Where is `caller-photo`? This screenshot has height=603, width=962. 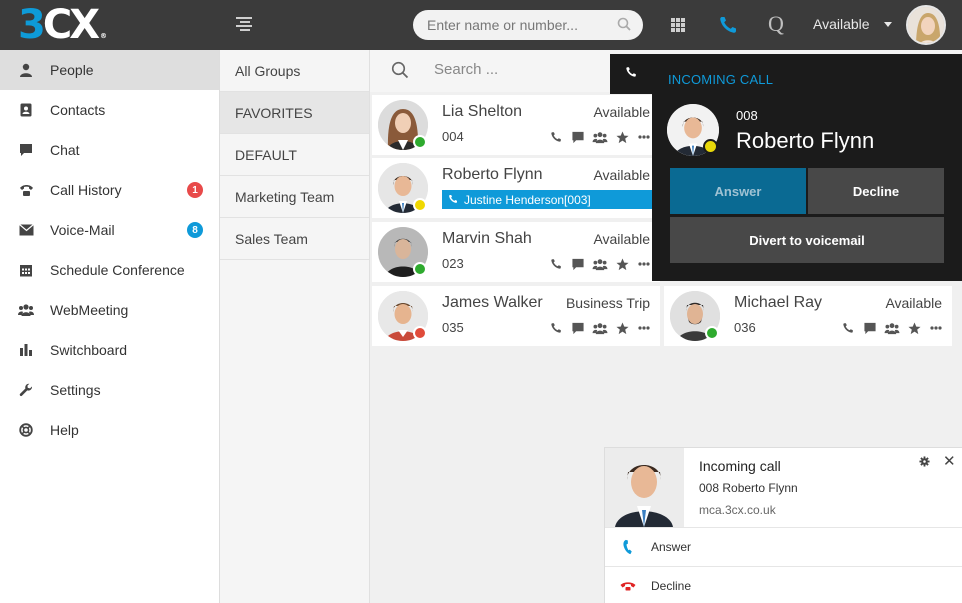 caller-photo is located at coordinates (644, 487).